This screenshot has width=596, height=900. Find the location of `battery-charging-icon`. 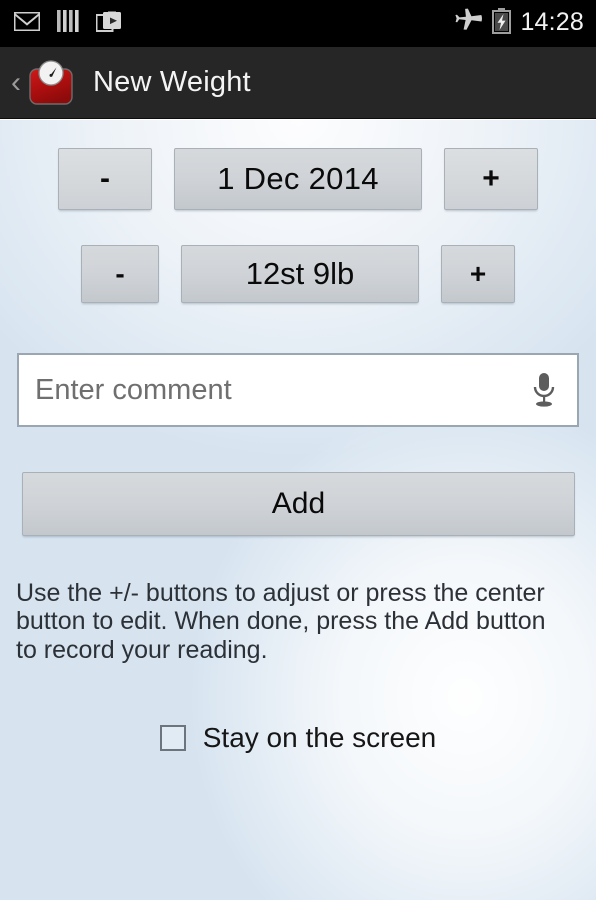

battery-charging-icon is located at coordinates (502, 23).